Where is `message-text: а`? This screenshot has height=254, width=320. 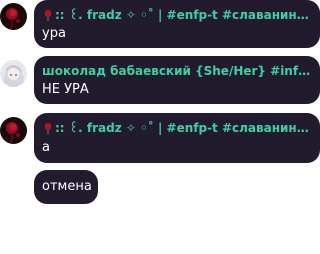 message-text: а is located at coordinates (46, 147).